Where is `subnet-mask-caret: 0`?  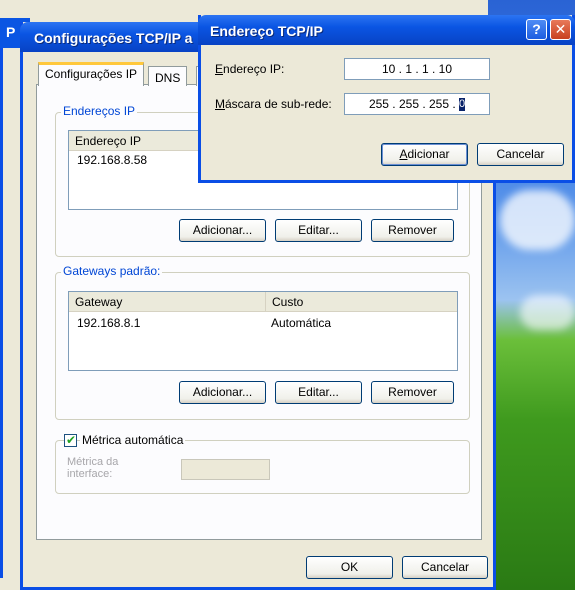
subnet-mask-caret: 0 is located at coordinates (462, 105).